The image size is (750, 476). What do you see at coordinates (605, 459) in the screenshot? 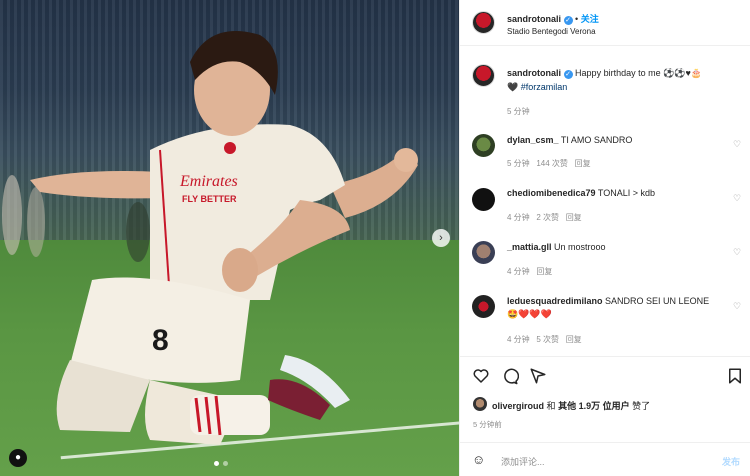
I see `add-comment-bar: ☺ 添加评论... 发布` at bounding box center [605, 459].